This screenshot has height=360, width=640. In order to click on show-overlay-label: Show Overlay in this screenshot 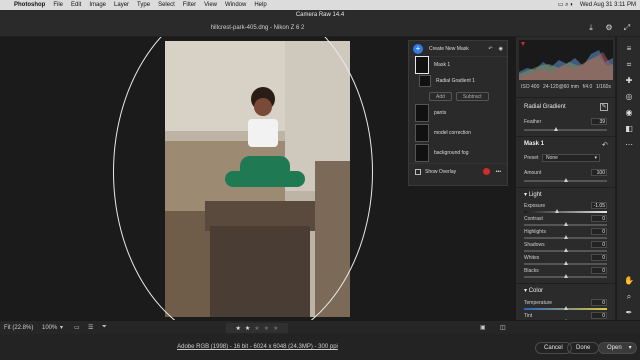, I will do `click(440, 172)`.